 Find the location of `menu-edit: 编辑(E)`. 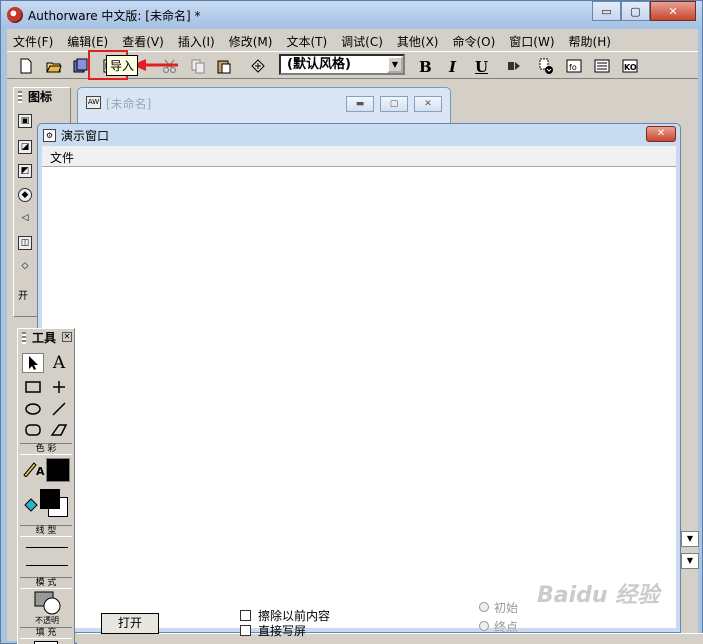

menu-edit: 编辑(E) is located at coordinates (88, 41).